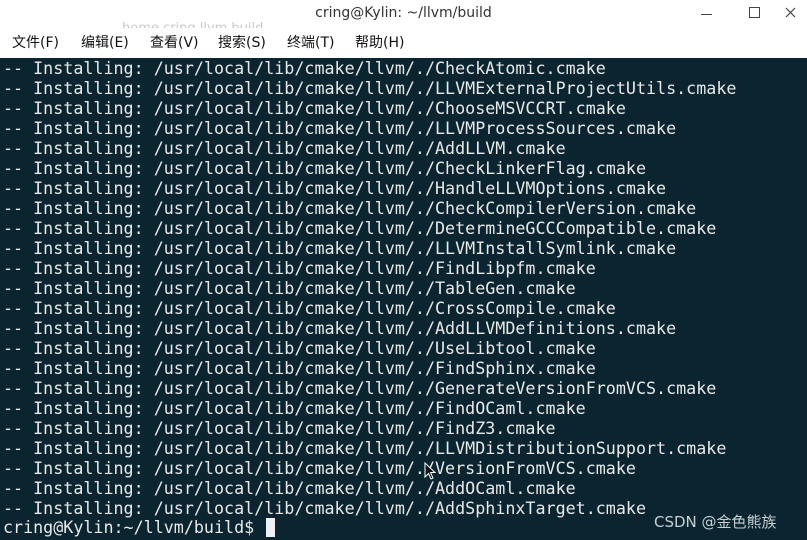 This screenshot has height=540, width=807. Describe the element at coordinates (715, 522) in the screenshot. I see `watermark: CSDN @金色熊族` at that location.